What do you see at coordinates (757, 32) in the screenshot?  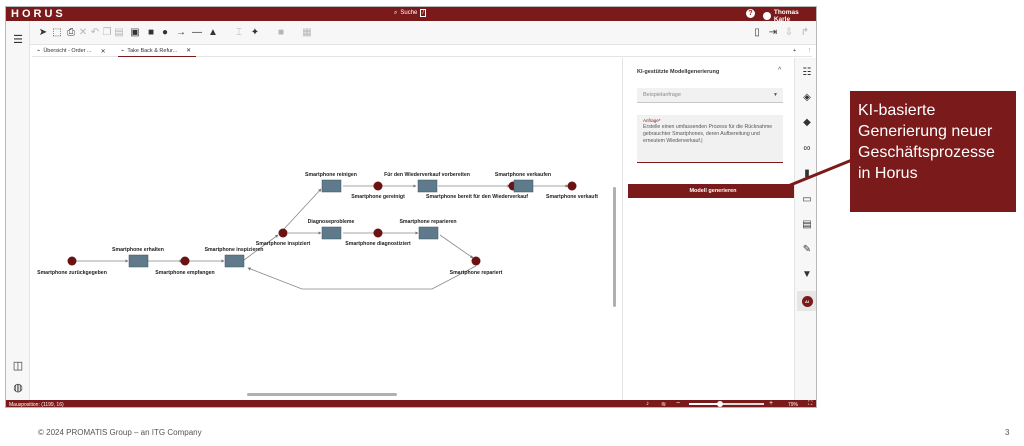 I see `document-icon: ▯` at bounding box center [757, 32].